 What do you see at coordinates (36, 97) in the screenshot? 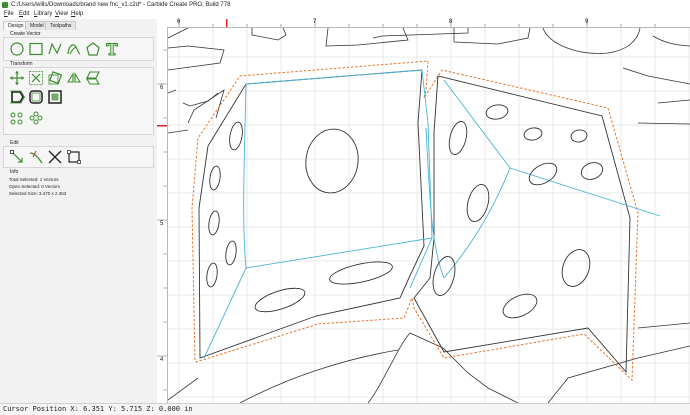
I see `round-corner-icon` at bounding box center [36, 97].